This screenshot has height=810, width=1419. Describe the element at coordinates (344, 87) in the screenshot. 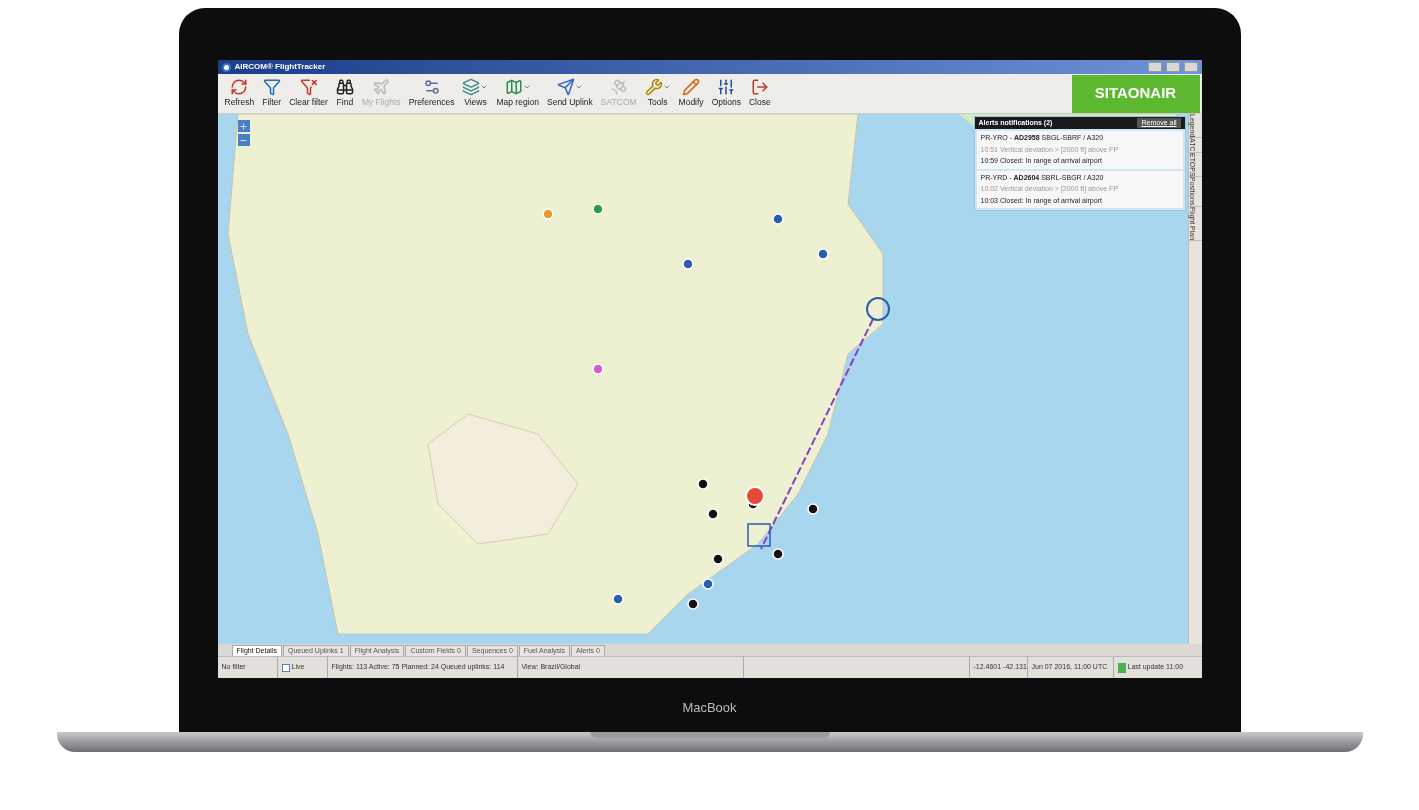

I see `find-icon` at that location.